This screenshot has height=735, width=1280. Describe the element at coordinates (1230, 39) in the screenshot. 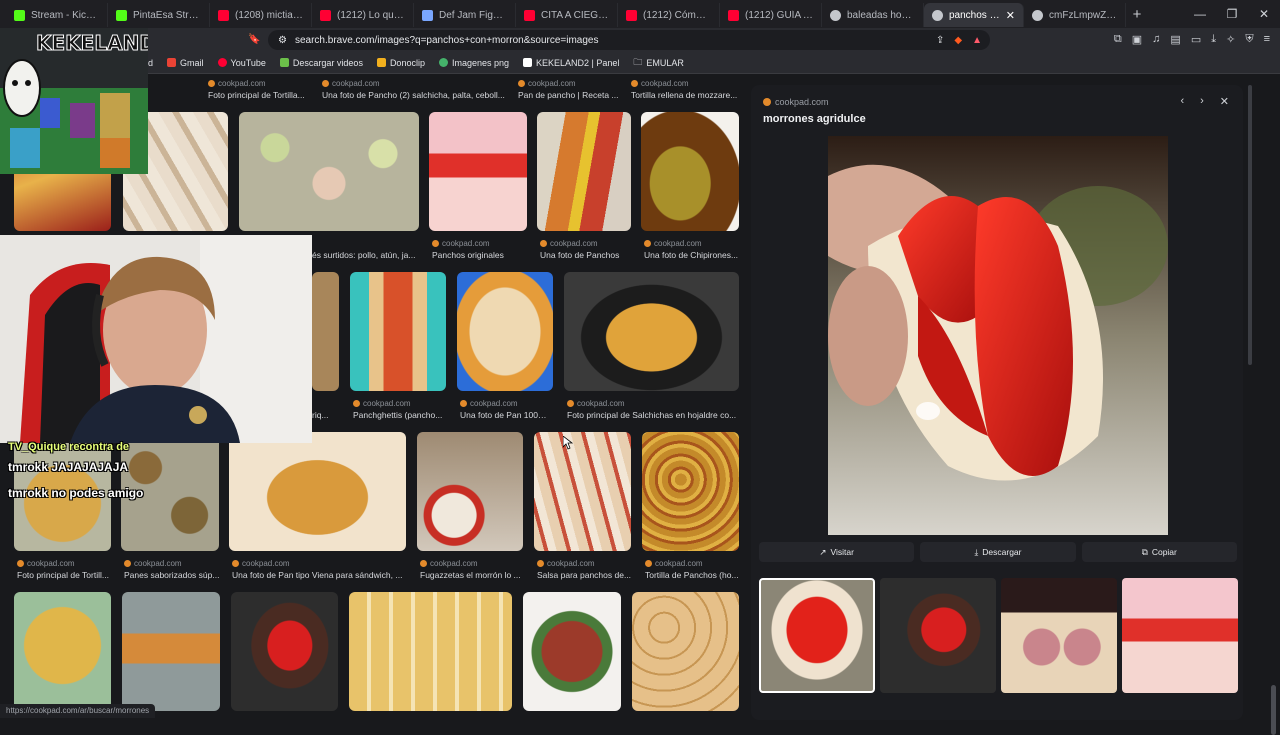

I see `leo-ai-icon: ✧` at that location.